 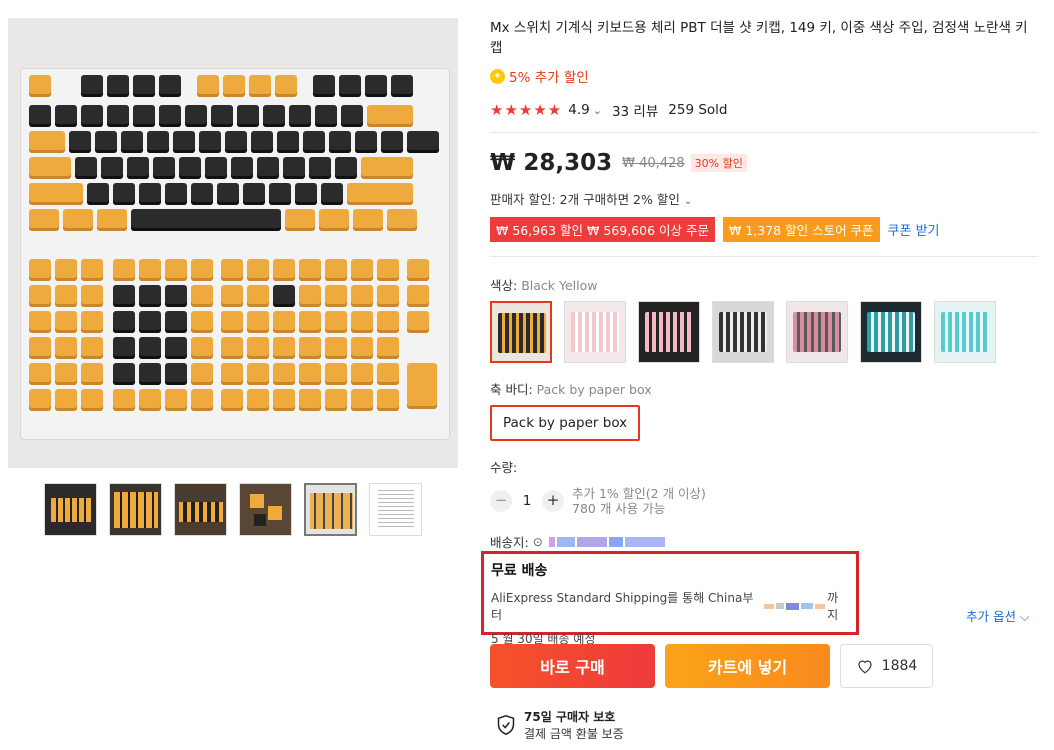 What do you see at coordinates (635, 110) in the screenshot?
I see `reviews-count: 33 리뷰` at bounding box center [635, 110].